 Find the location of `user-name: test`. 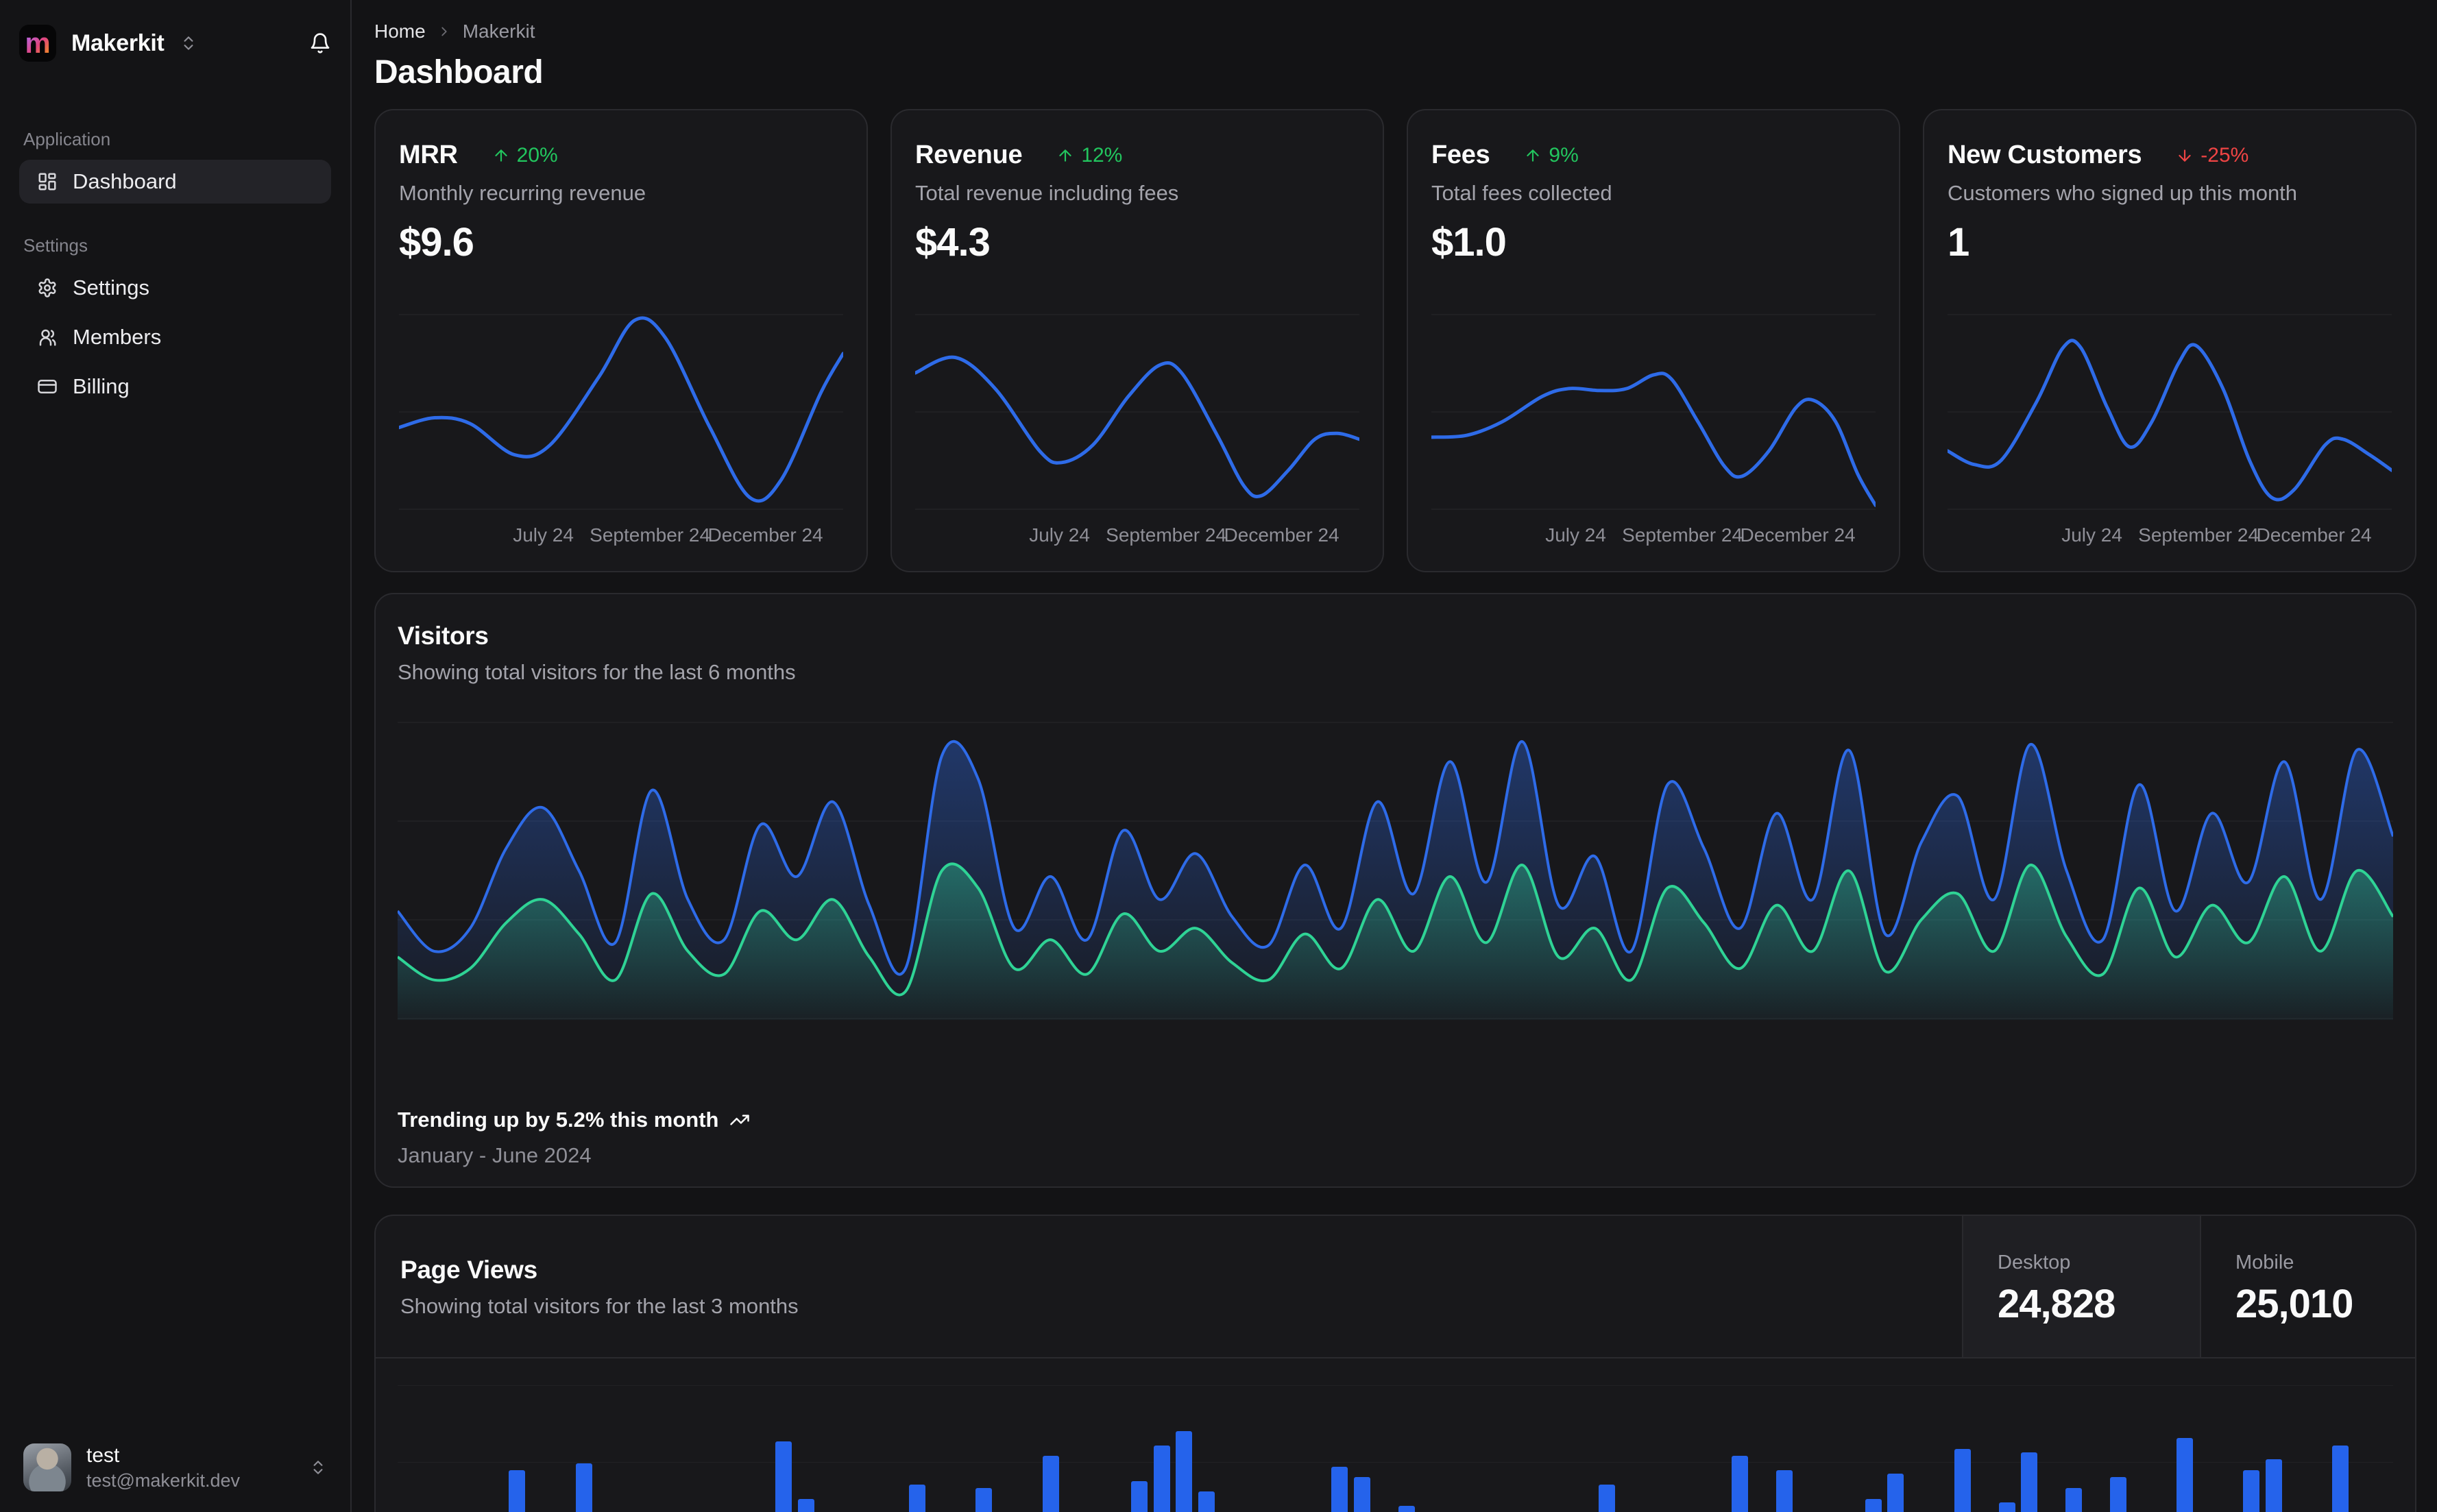

user-name: test is located at coordinates (103, 1455).